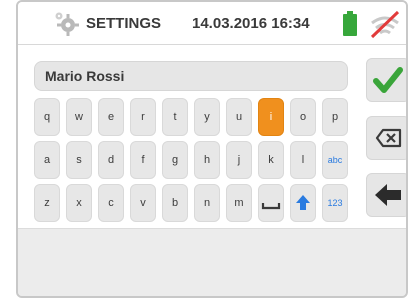  What do you see at coordinates (47, 117) in the screenshot?
I see `key-q: q` at bounding box center [47, 117].